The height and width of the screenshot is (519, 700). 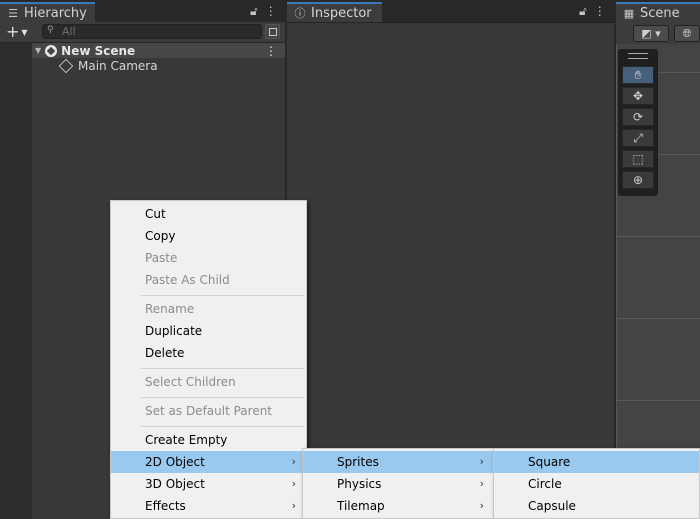 What do you see at coordinates (629, 13) in the screenshot?
I see `grid-icon: ▦` at bounding box center [629, 13].